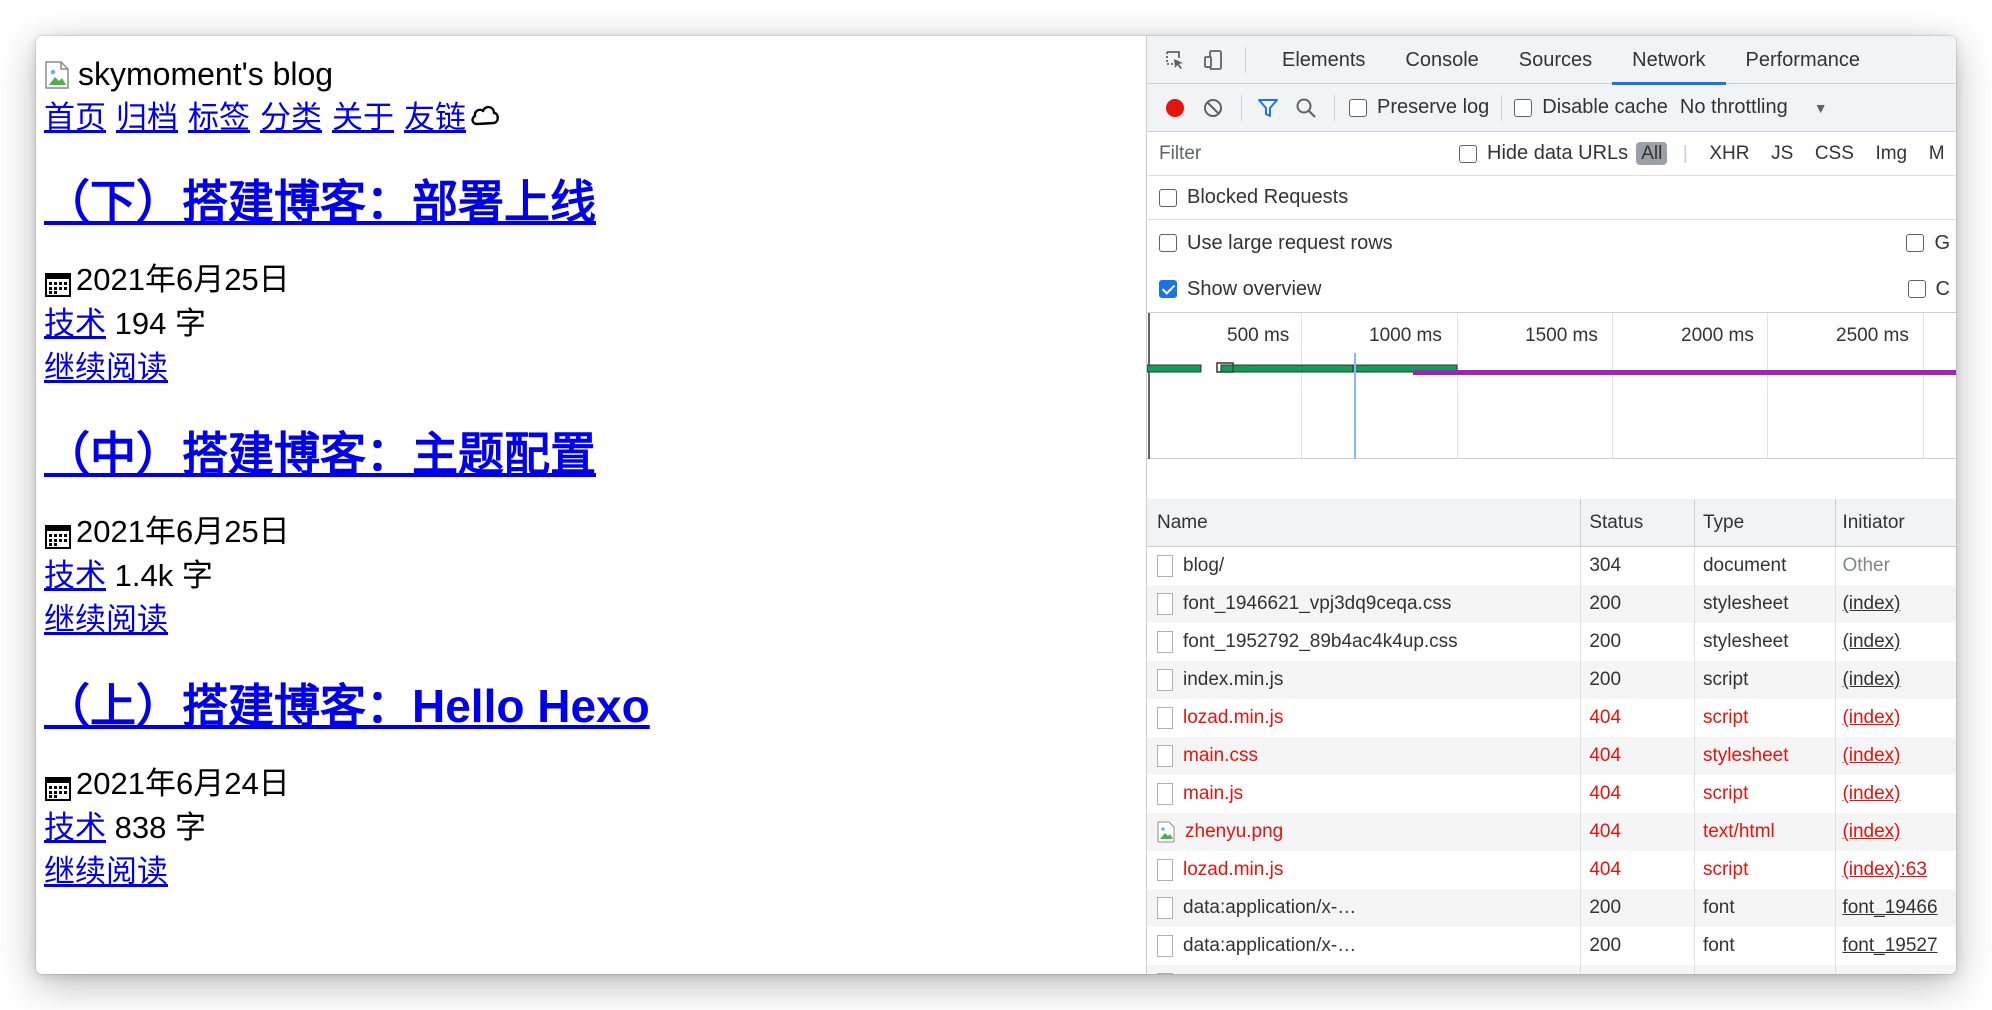  What do you see at coordinates (1821, 108) in the screenshot?
I see `chevron-down-icon: ▼` at bounding box center [1821, 108].